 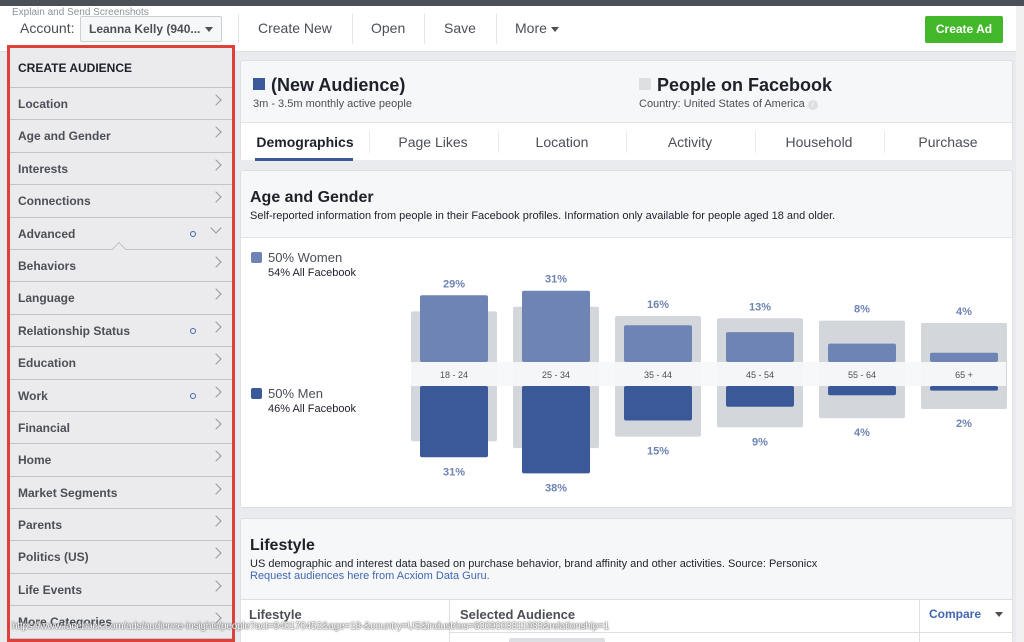 I want to click on sidebar-item-home: Home, so click(x=121, y=460).